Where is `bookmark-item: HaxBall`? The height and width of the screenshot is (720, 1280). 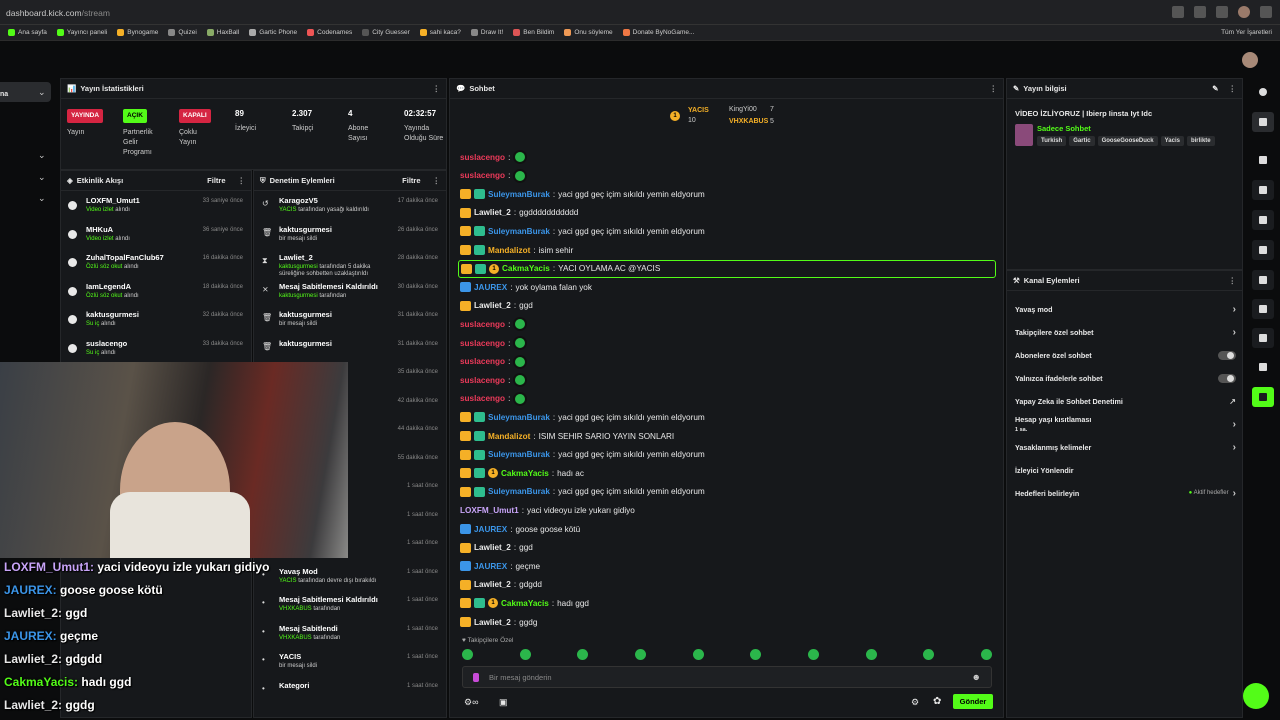
bookmark-item: HaxBall is located at coordinates (222, 32).